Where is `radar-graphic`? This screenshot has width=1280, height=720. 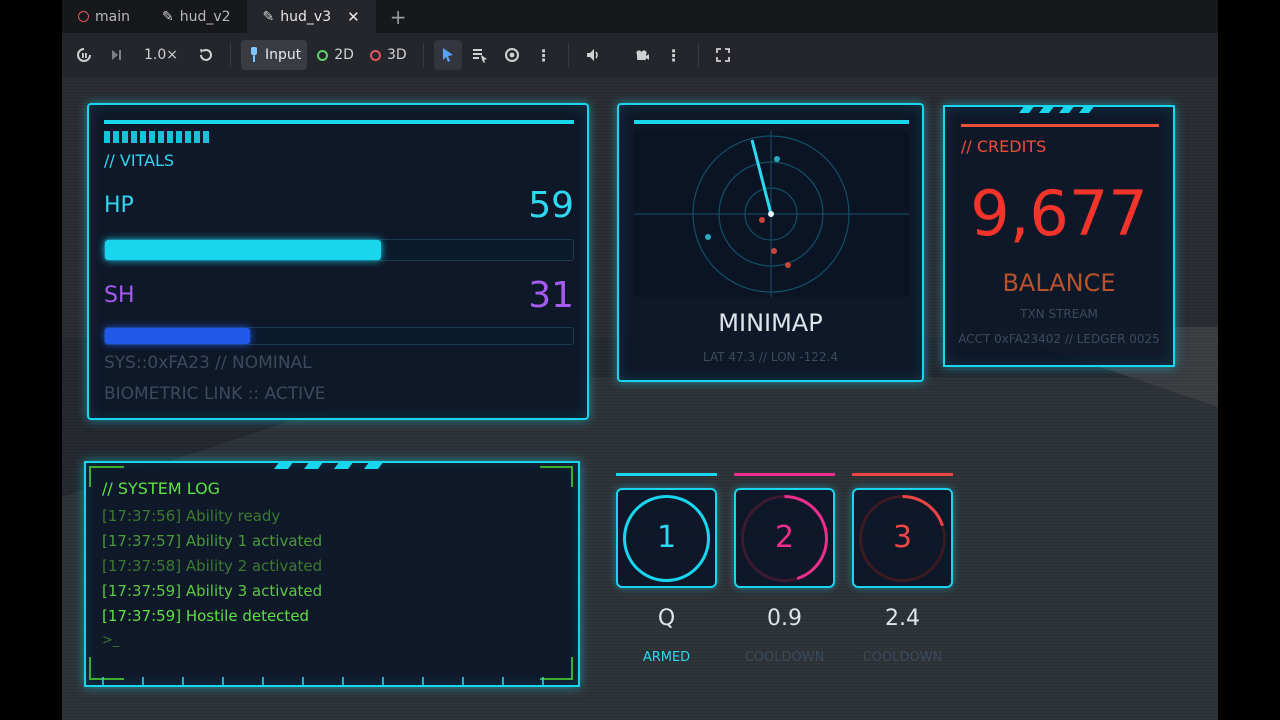
radar-graphic is located at coordinates (771, 214).